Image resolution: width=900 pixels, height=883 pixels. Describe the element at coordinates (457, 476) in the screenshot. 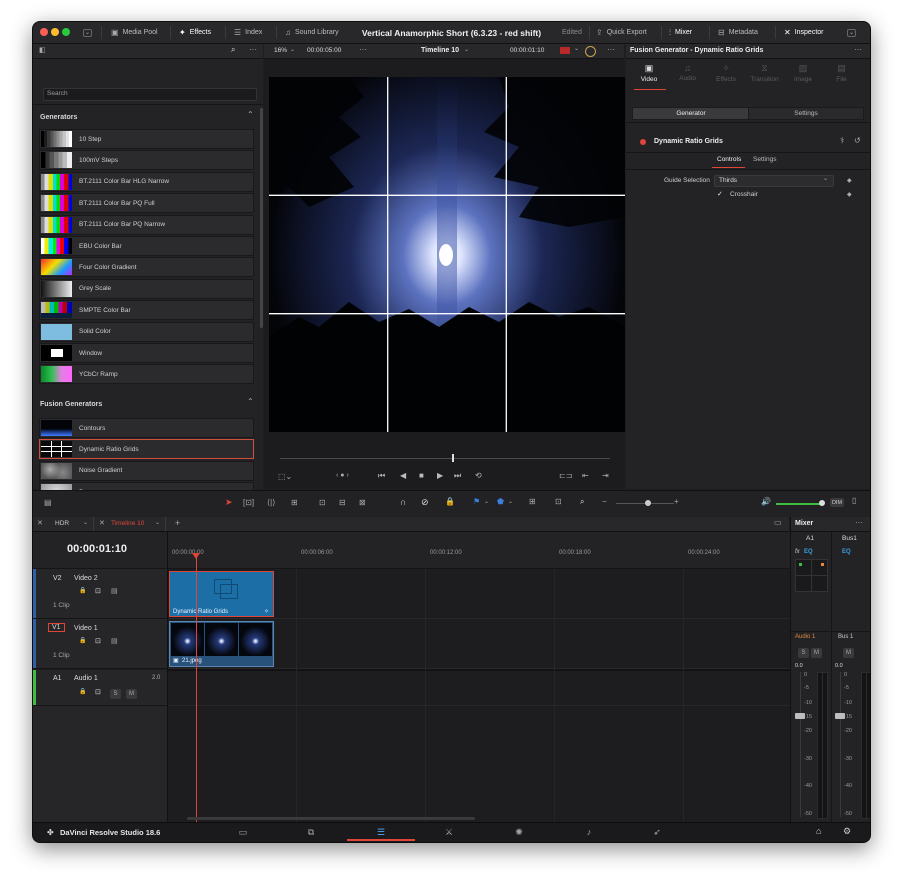

I see `go-to-end-button: ⏭` at that location.